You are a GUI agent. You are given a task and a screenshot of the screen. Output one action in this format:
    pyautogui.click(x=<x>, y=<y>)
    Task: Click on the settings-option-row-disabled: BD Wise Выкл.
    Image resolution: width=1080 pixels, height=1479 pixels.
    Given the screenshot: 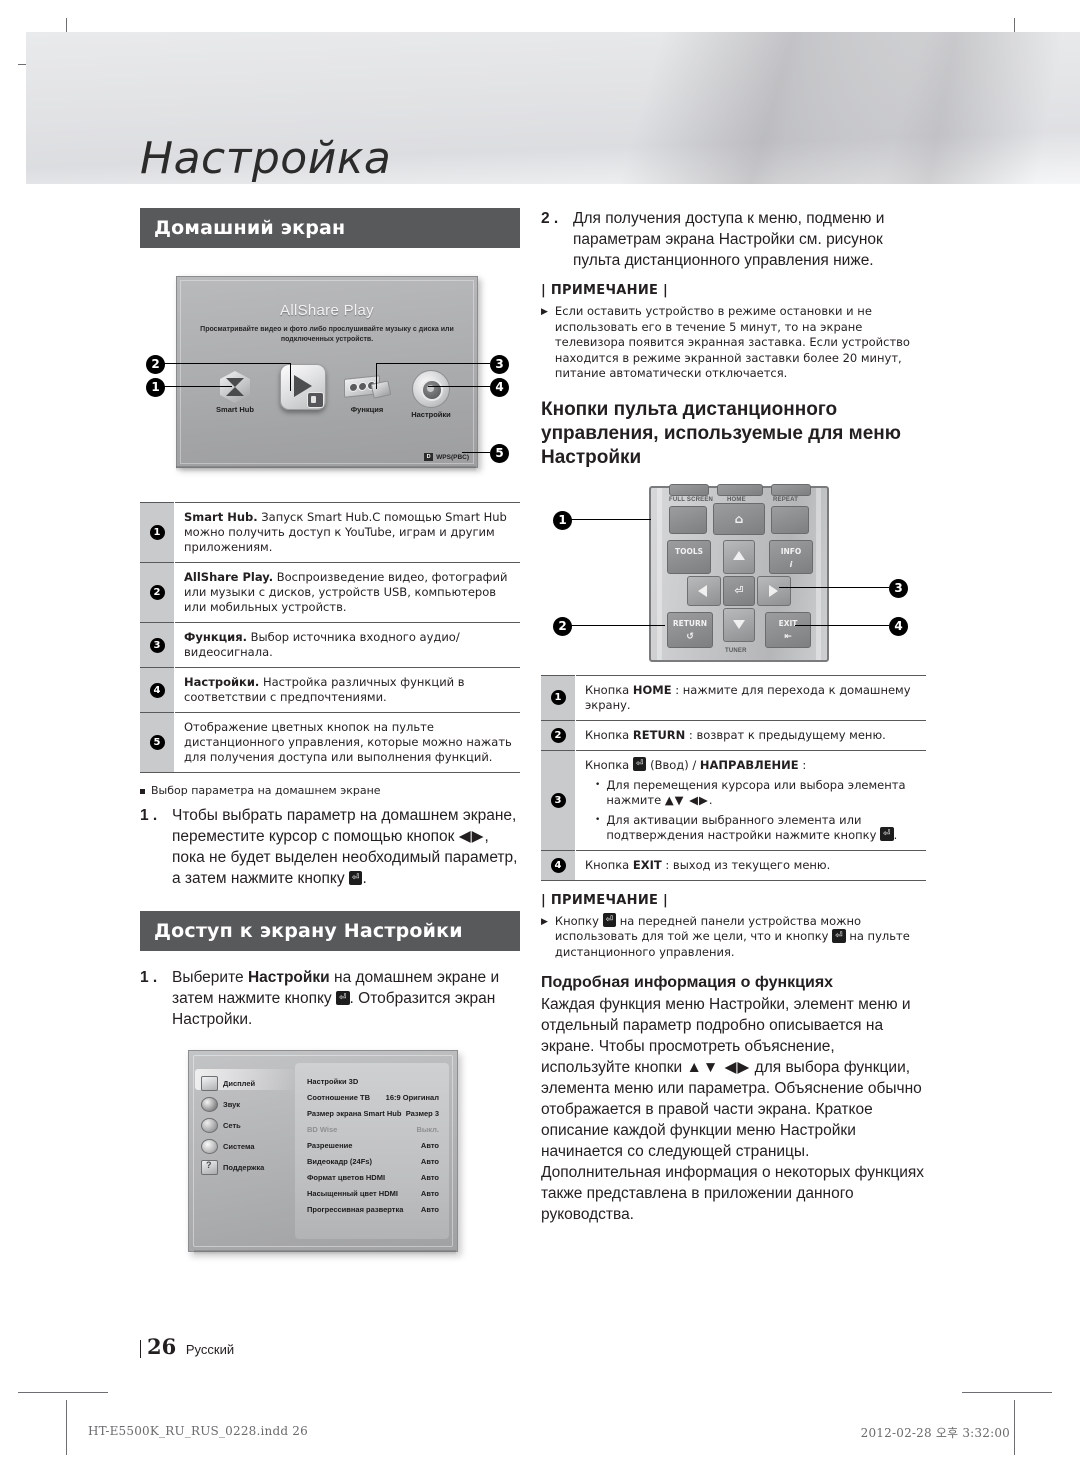 What is the action you would take?
    pyautogui.click(x=373, y=1129)
    